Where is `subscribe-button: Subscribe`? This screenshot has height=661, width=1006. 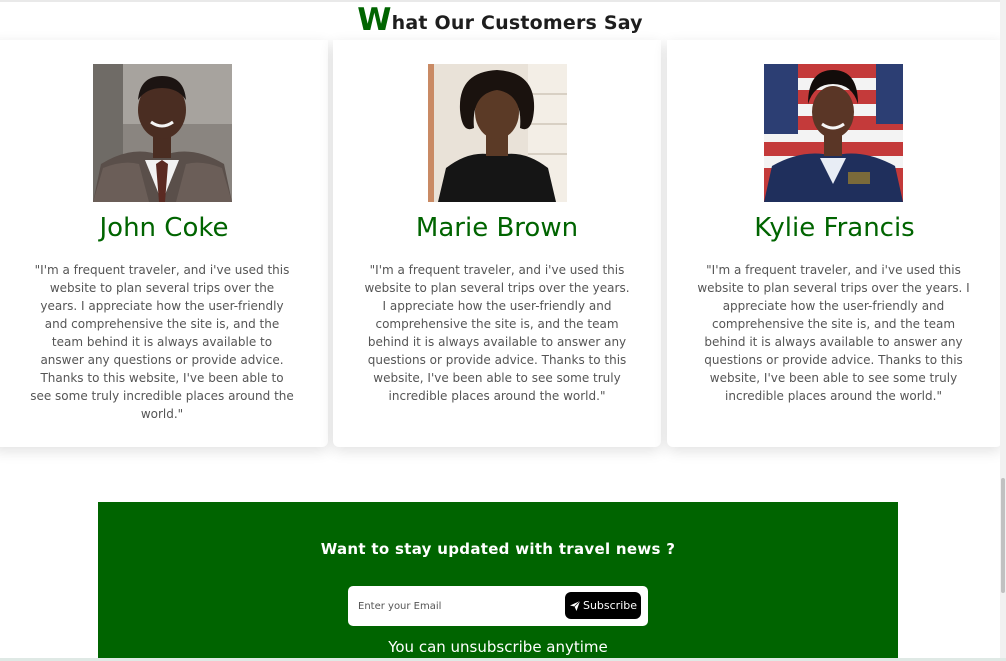
subscribe-button: Subscribe is located at coordinates (603, 605).